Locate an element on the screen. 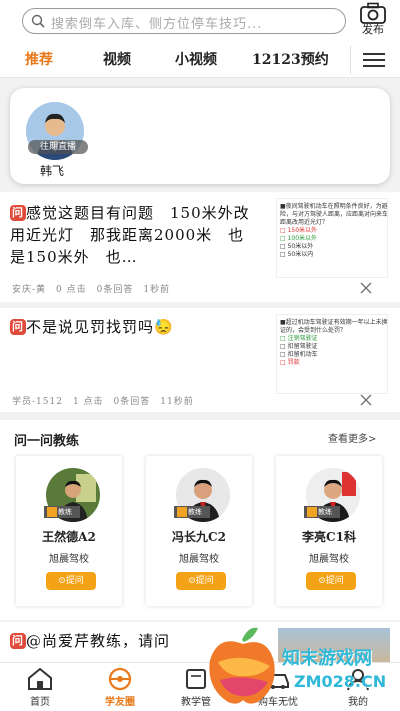 This screenshot has height=711, width=400. coach-card: 教练 李亮C1科 旭晨驾校 ⊙提问 is located at coordinates (329, 531).